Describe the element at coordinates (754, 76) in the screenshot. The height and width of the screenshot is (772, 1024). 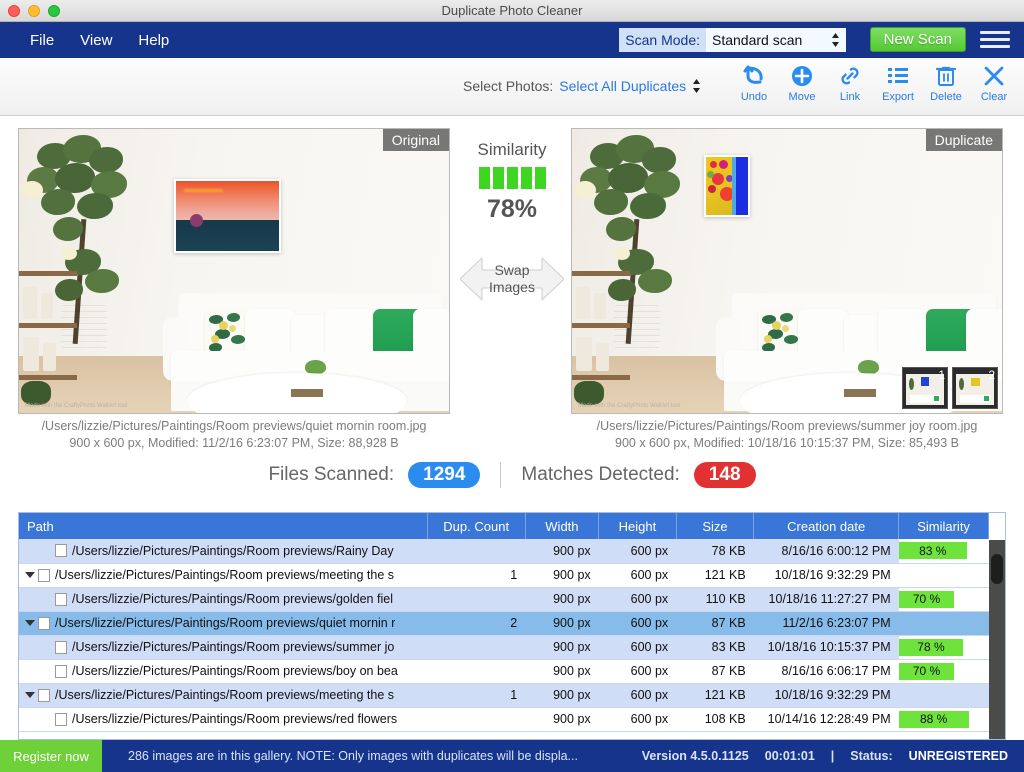
I see `undo-icon` at that location.